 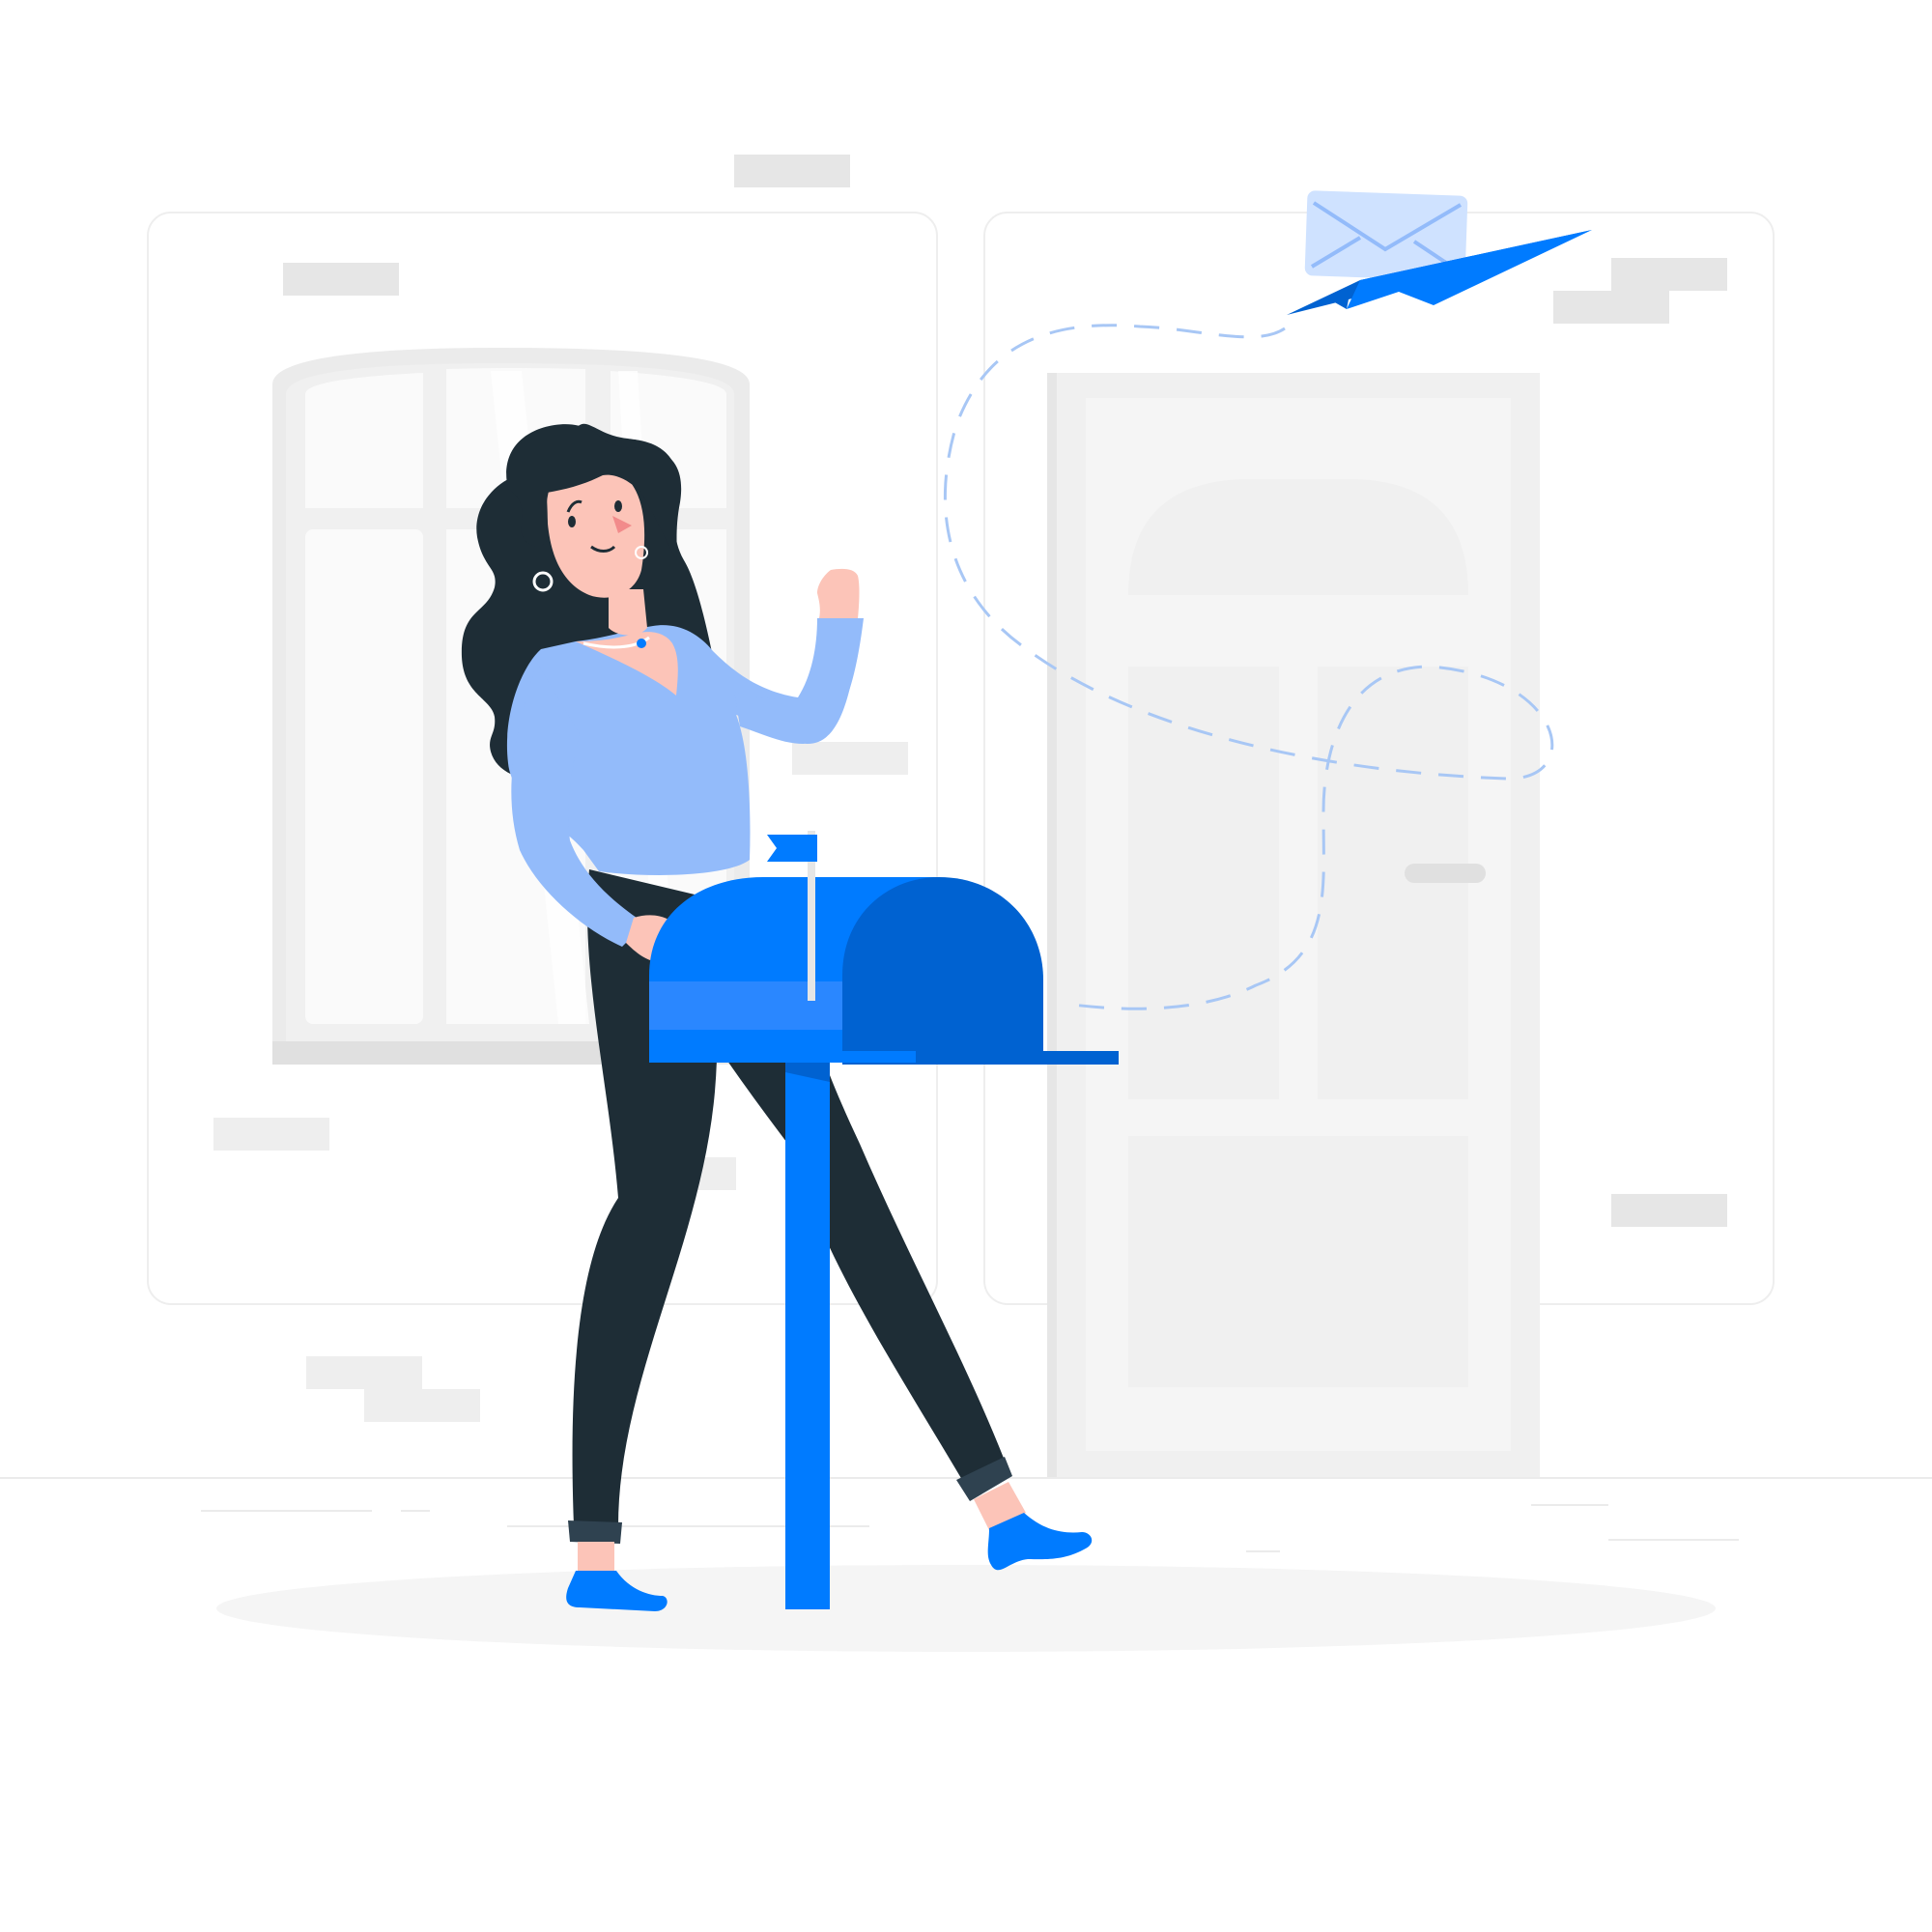 I want to click on pants-cuff, so click(x=595, y=1532).